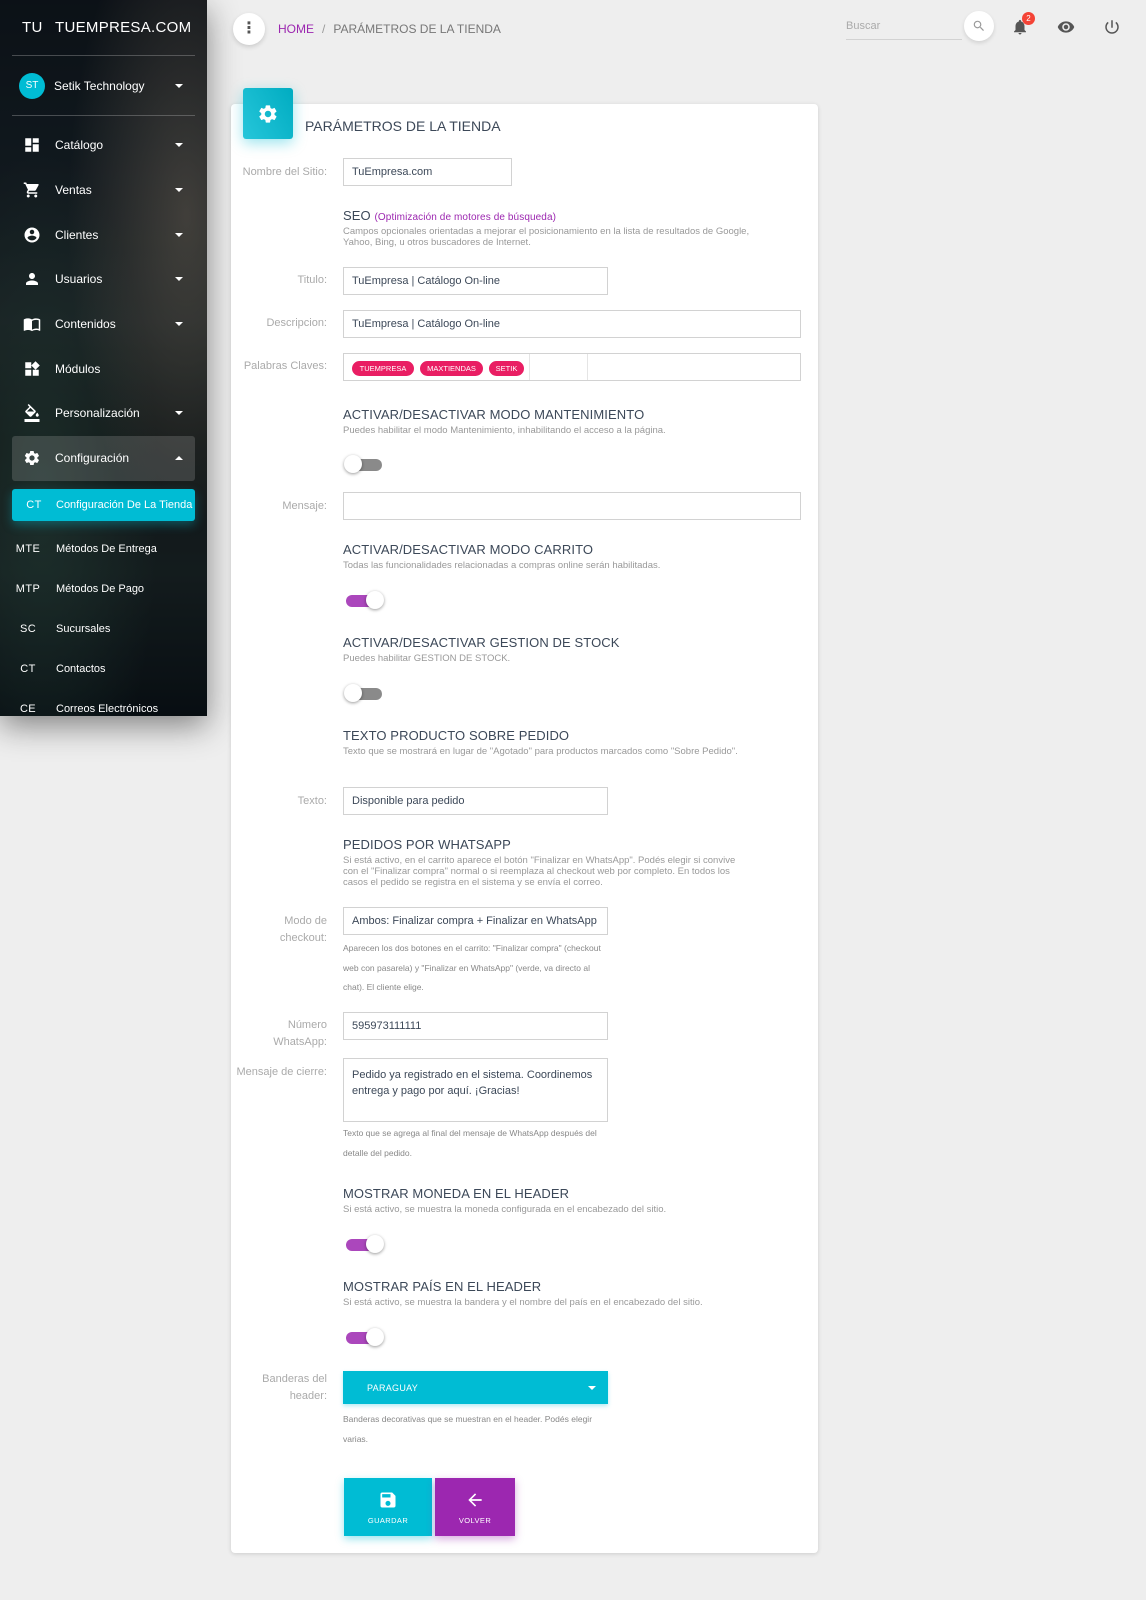  I want to click on maintenance-toggle, so click(363, 464).